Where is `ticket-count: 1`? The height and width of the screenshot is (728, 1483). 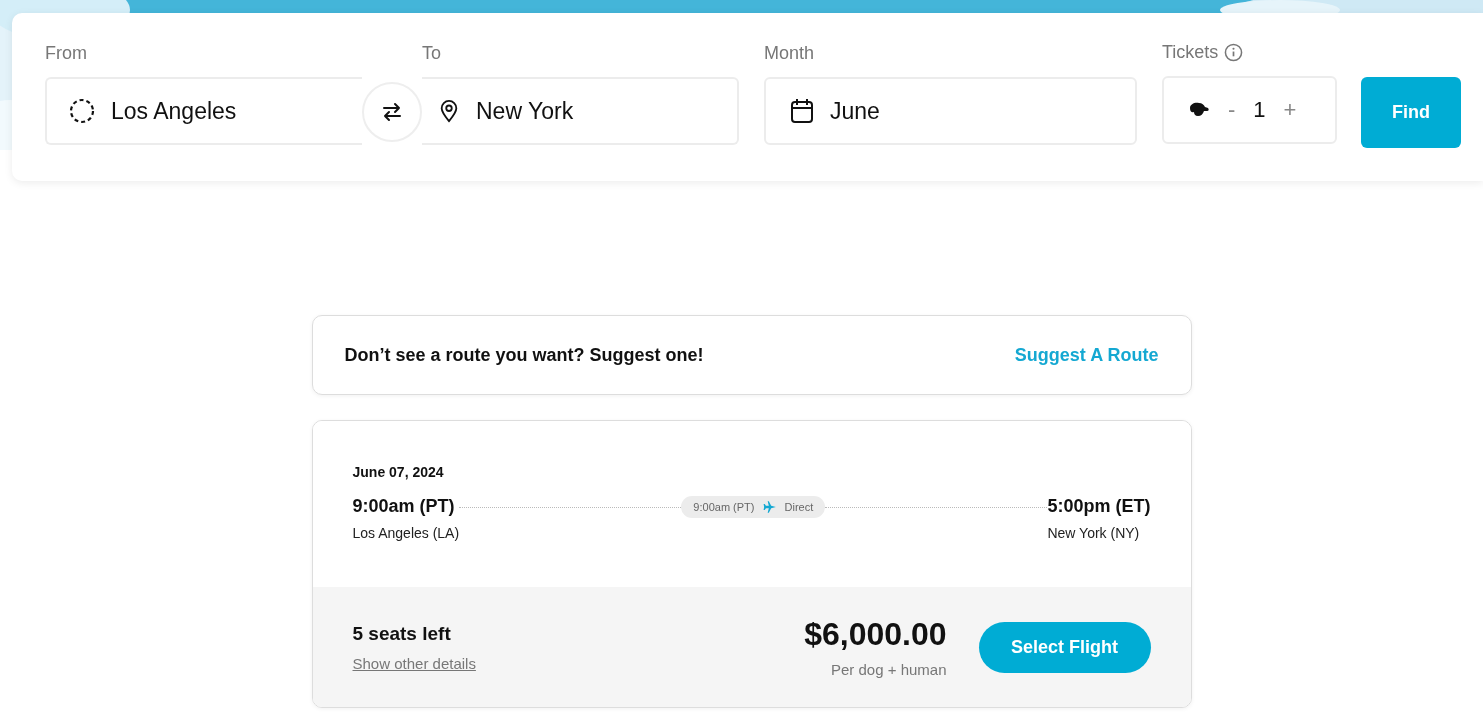
ticket-count: 1 is located at coordinates (1259, 110).